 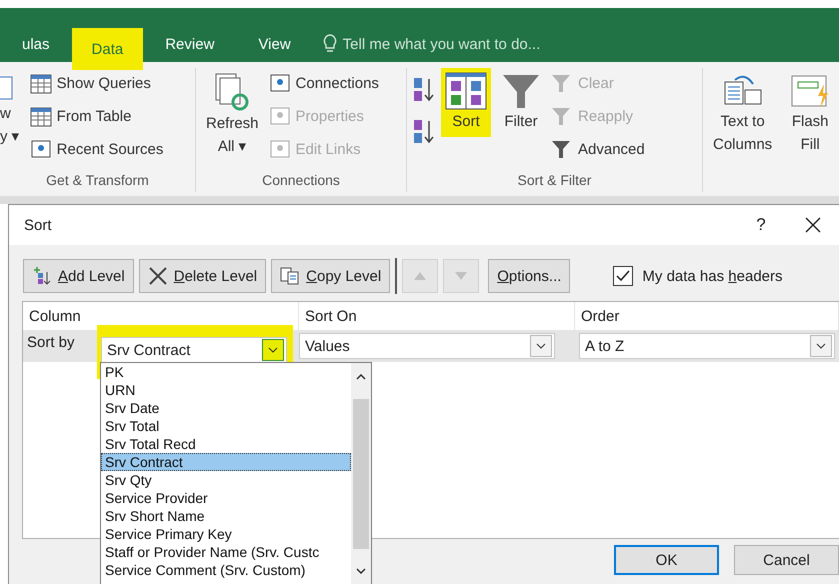 I want to click on refresh-icon, so click(x=232, y=92).